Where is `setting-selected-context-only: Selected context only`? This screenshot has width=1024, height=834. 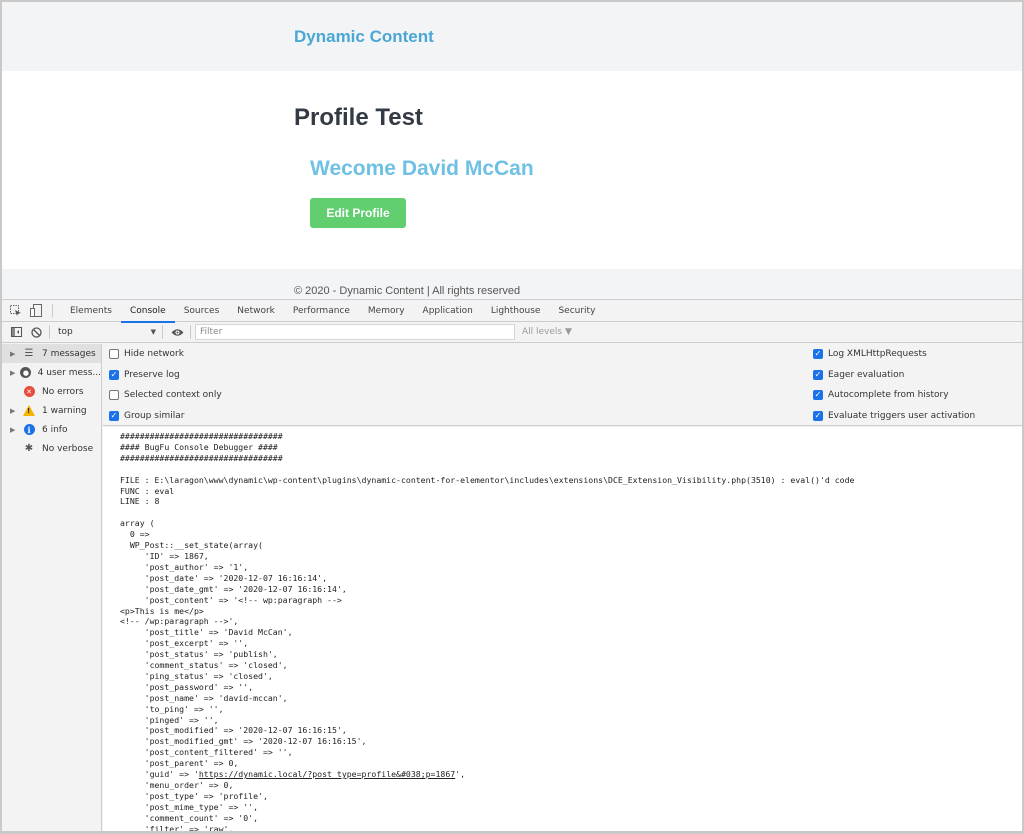 setting-selected-context-only: Selected context only is located at coordinates (165, 395).